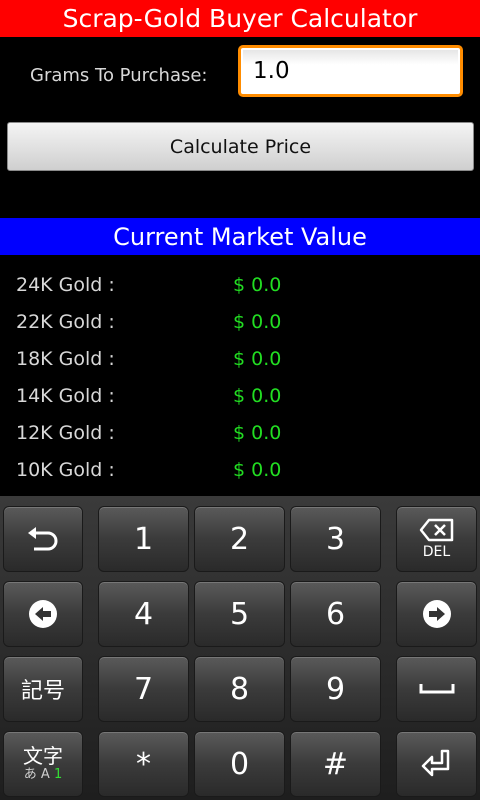 The image size is (480, 800). What do you see at coordinates (65, 433) in the screenshot?
I see `market-label: 12K Gold :` at bounding box center [65, 433].